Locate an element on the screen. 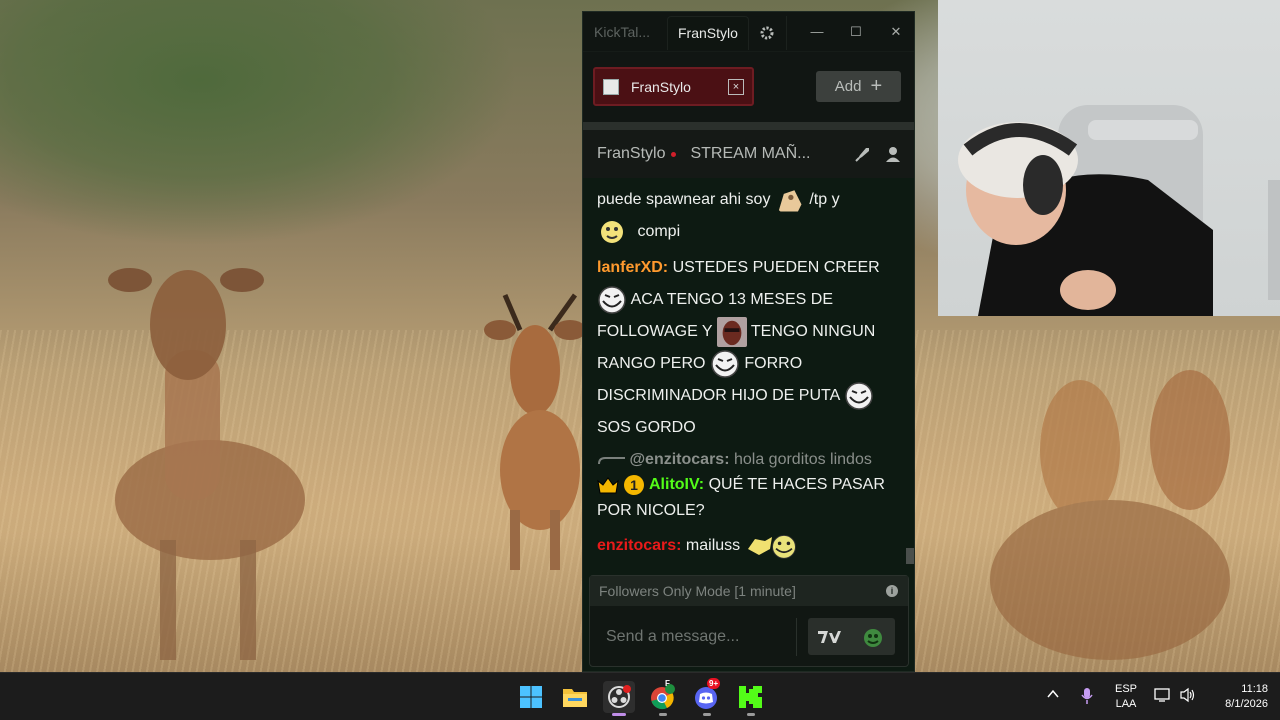 The image size is (1280, 720). active-indicator is located at coordinates (619, 714).